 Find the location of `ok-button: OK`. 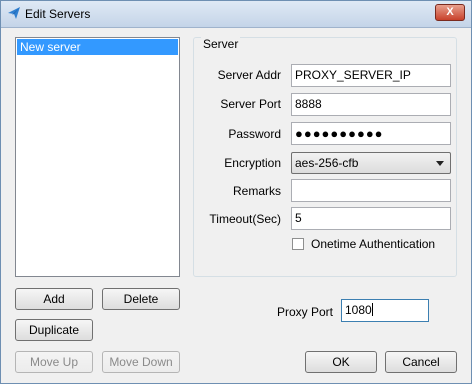

ok-button: OK is located at coordinates (341, 362).